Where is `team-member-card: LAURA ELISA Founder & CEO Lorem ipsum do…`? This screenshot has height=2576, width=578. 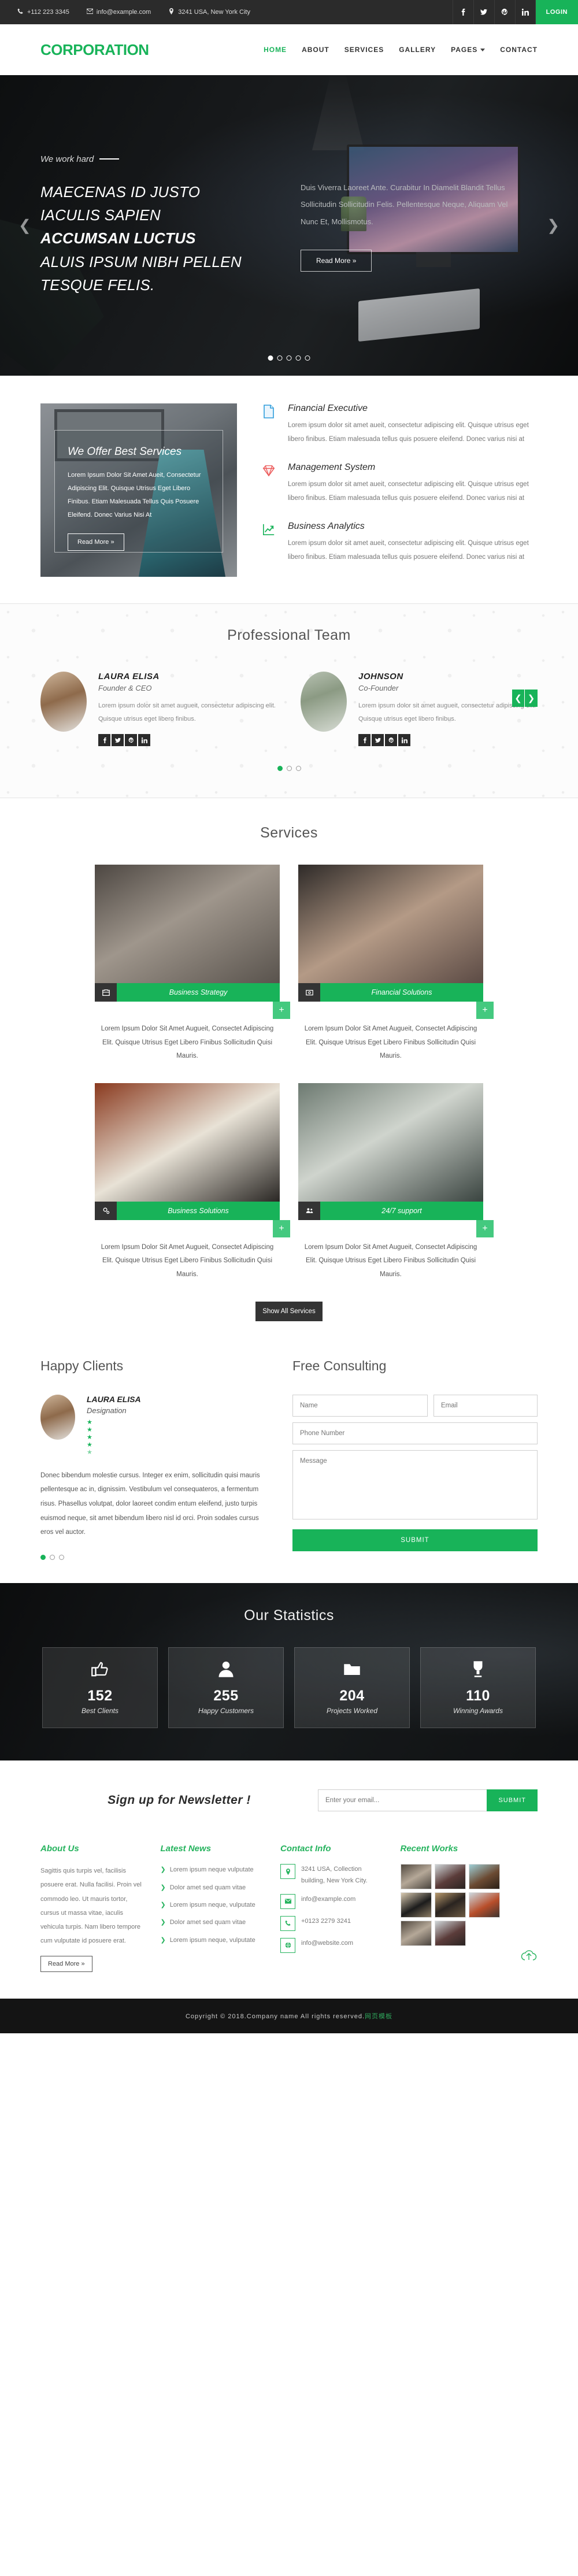 team-member-card: LAURA ELISA Founder & CEO Lorem ipsum do… is located at coordinates (158, 709).